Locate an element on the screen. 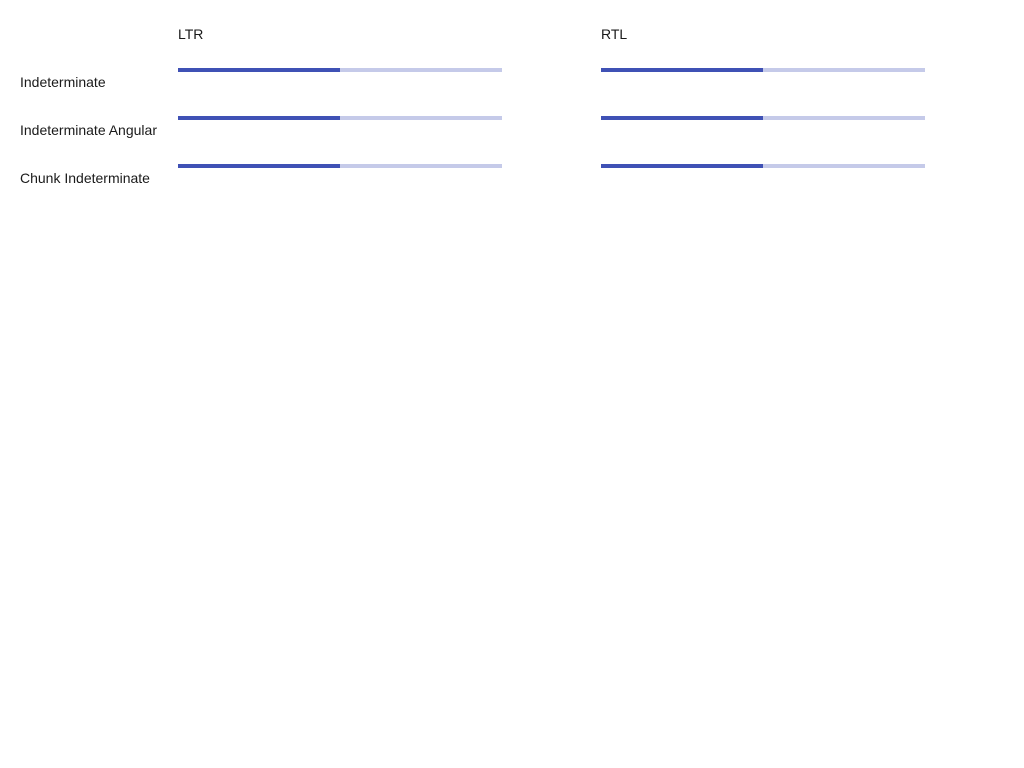 The height and width of the screenshot is (768, 1024). progress-bar-indeterminate-angular-rtl is located at coordinates (763, 118).